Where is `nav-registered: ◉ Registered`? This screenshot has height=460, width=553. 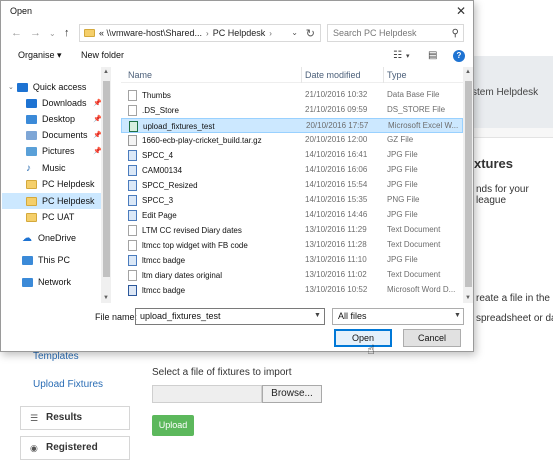 nav-registered: ◉ Registered is located at coordinates (75, 448).